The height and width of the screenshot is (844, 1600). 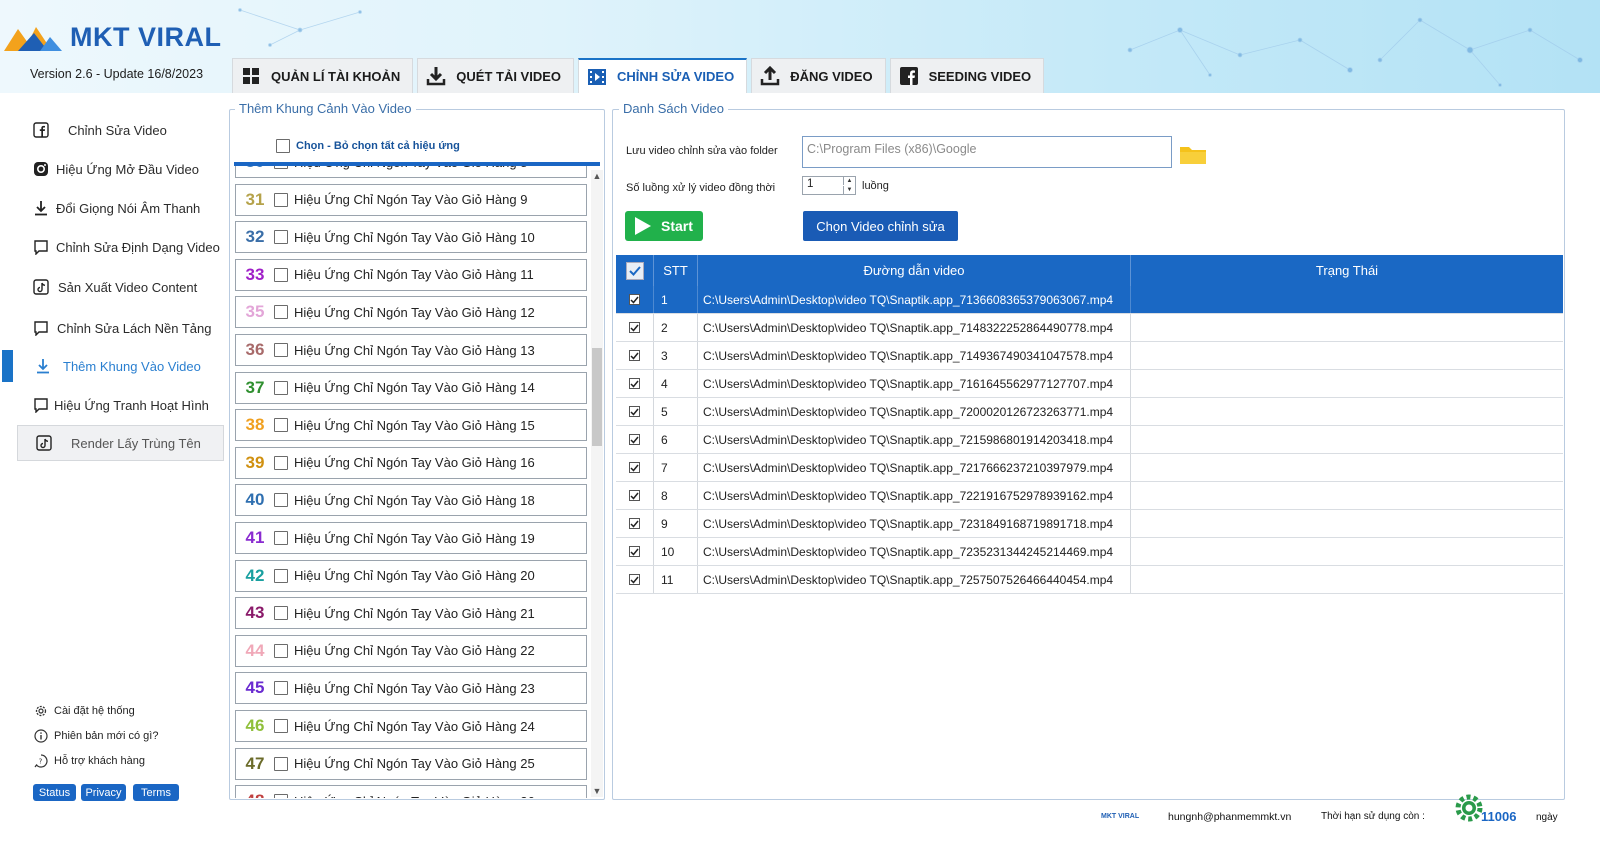 I want to click on sidebar-item-intro-effect: Hiệu Ứng Mở Đầu Video, so click(x=120, y=169).